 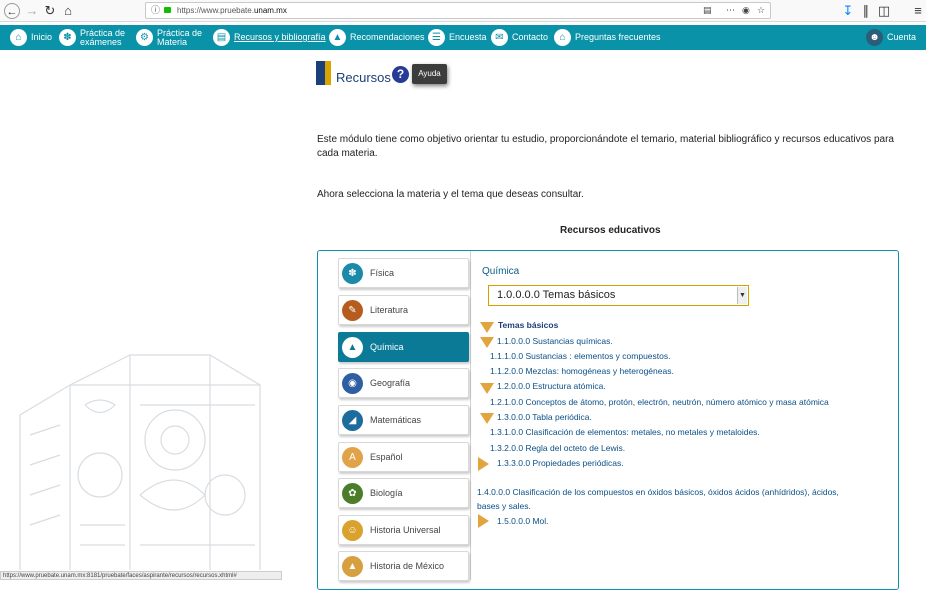 I want to click on sidebar-icon: ◫, so click(x=884, y=11).